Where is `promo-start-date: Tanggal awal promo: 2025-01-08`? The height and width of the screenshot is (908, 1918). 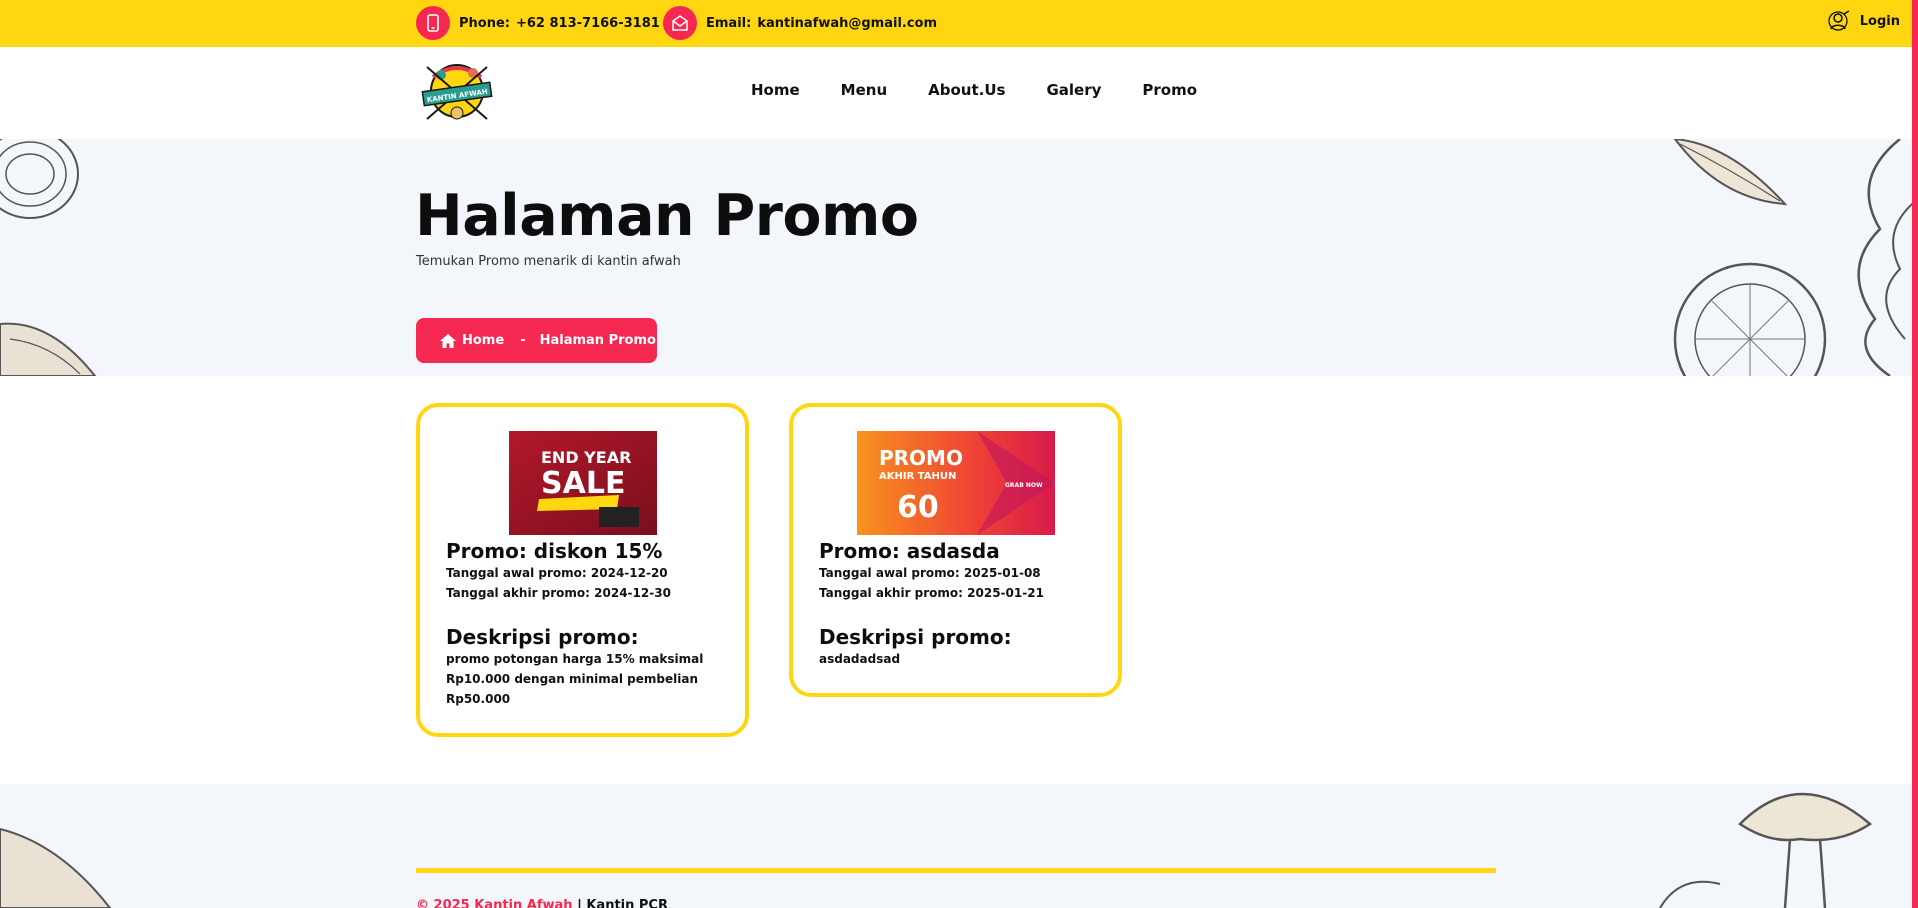 promo-start-date: Tanggal awal promo: 2025-01-08 is located at coordinates (930, 573).